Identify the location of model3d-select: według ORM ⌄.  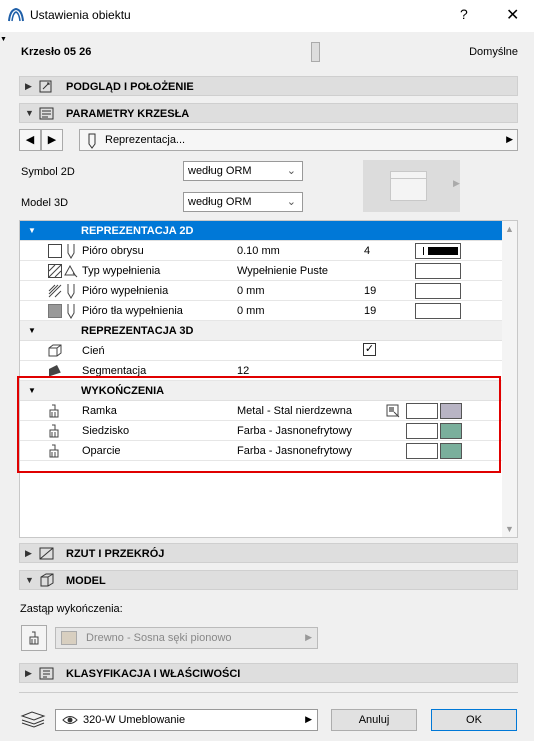
(243, 202).